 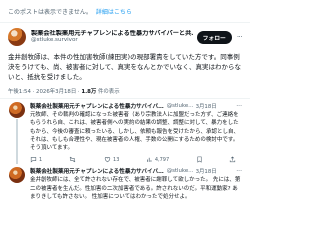 I want to click on repost-action, so click(x=73, y=159).